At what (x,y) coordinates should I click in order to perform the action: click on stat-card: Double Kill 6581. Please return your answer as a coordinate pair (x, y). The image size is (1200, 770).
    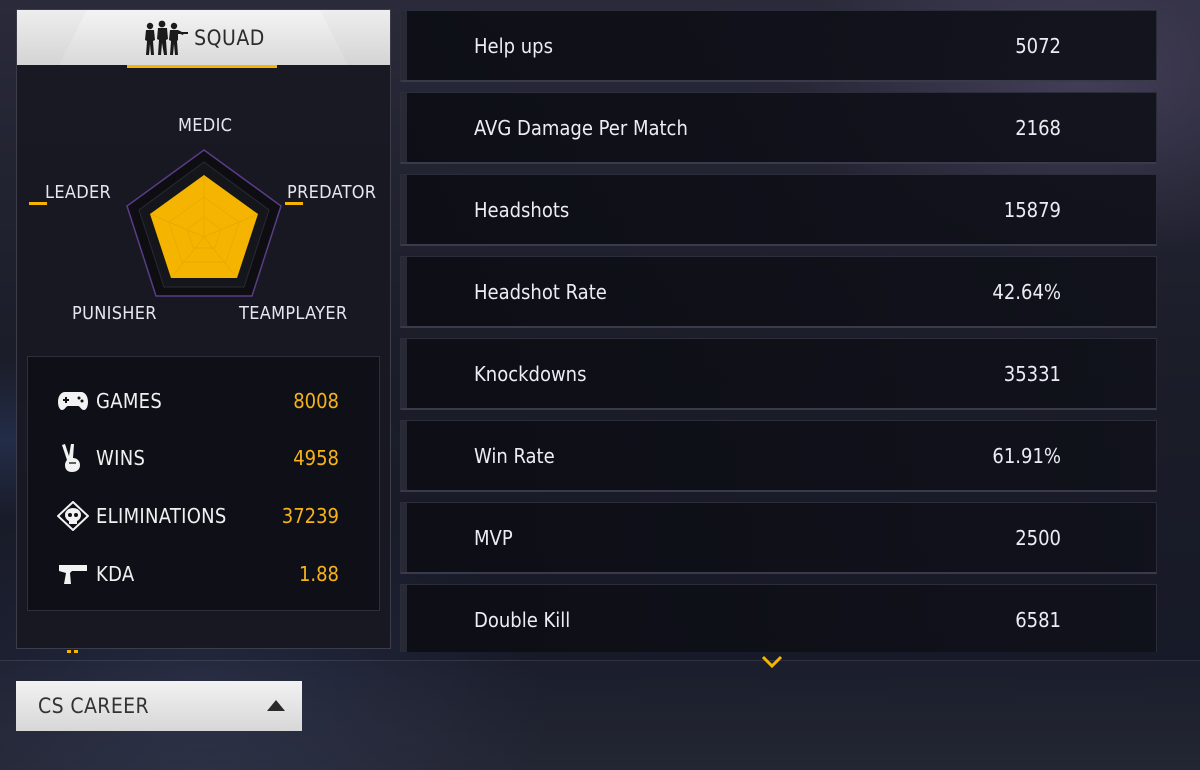
    Looking at the image, I should click on (778, 618).